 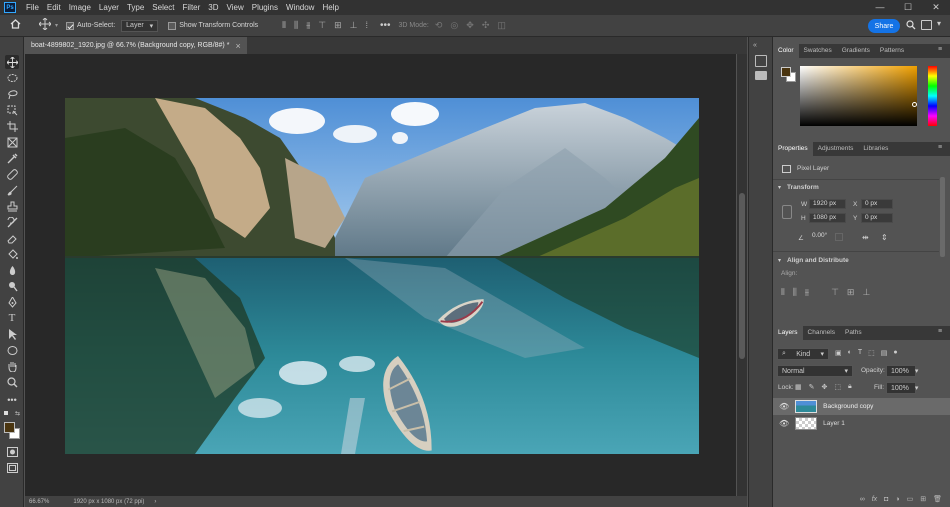 I want to click on history-brush-tool-icon, so click(x=12, y=222).